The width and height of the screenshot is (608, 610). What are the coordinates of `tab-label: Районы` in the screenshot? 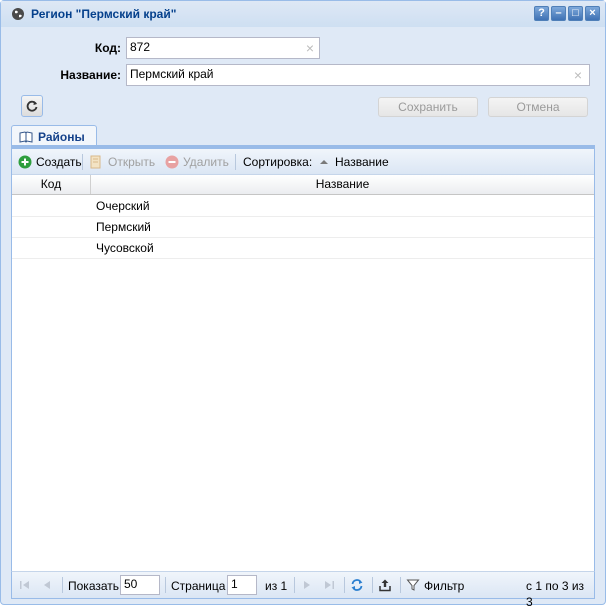 It's located at (61, 137).